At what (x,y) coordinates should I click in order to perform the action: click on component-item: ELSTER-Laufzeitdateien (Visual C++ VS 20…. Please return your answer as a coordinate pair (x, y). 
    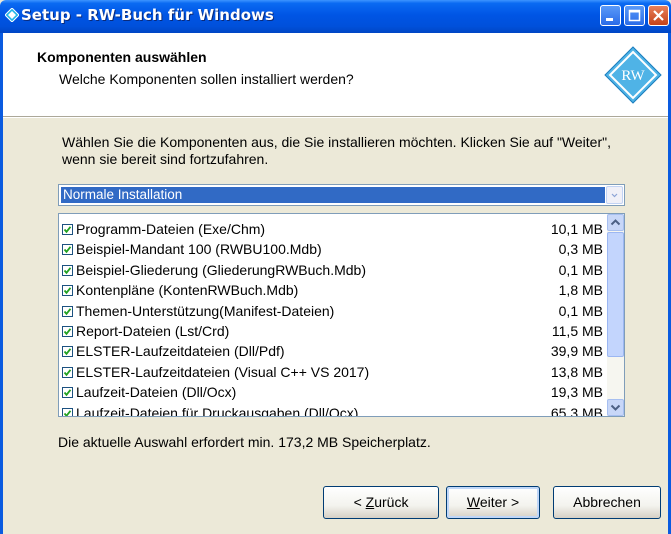
    Looking at the image, I should click on (333, 373).